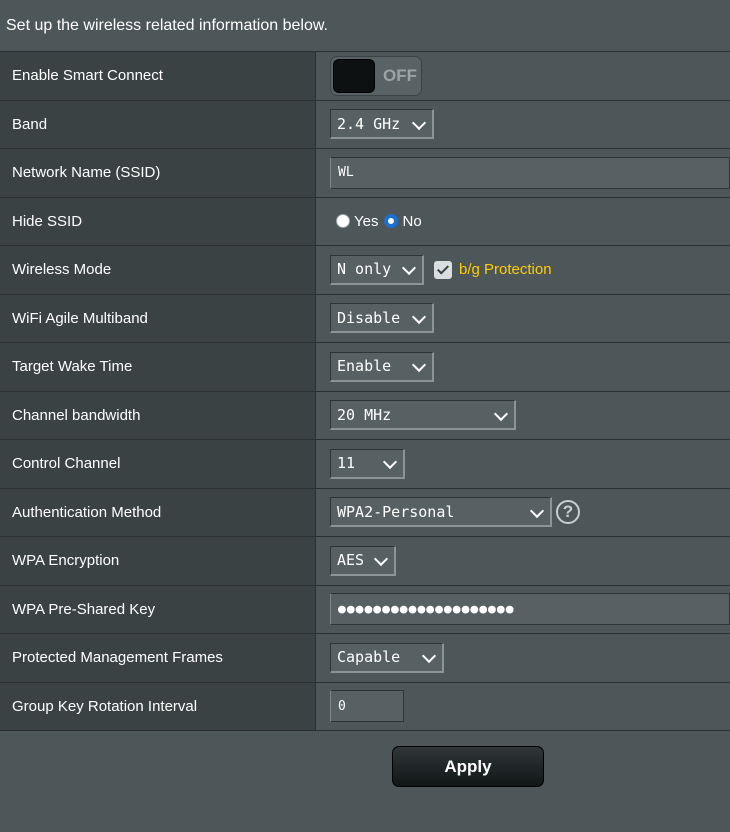 The image size is (730, 832). I want to click on row-target-wake-time: Target Wake Time Enable, so click(365, 367).